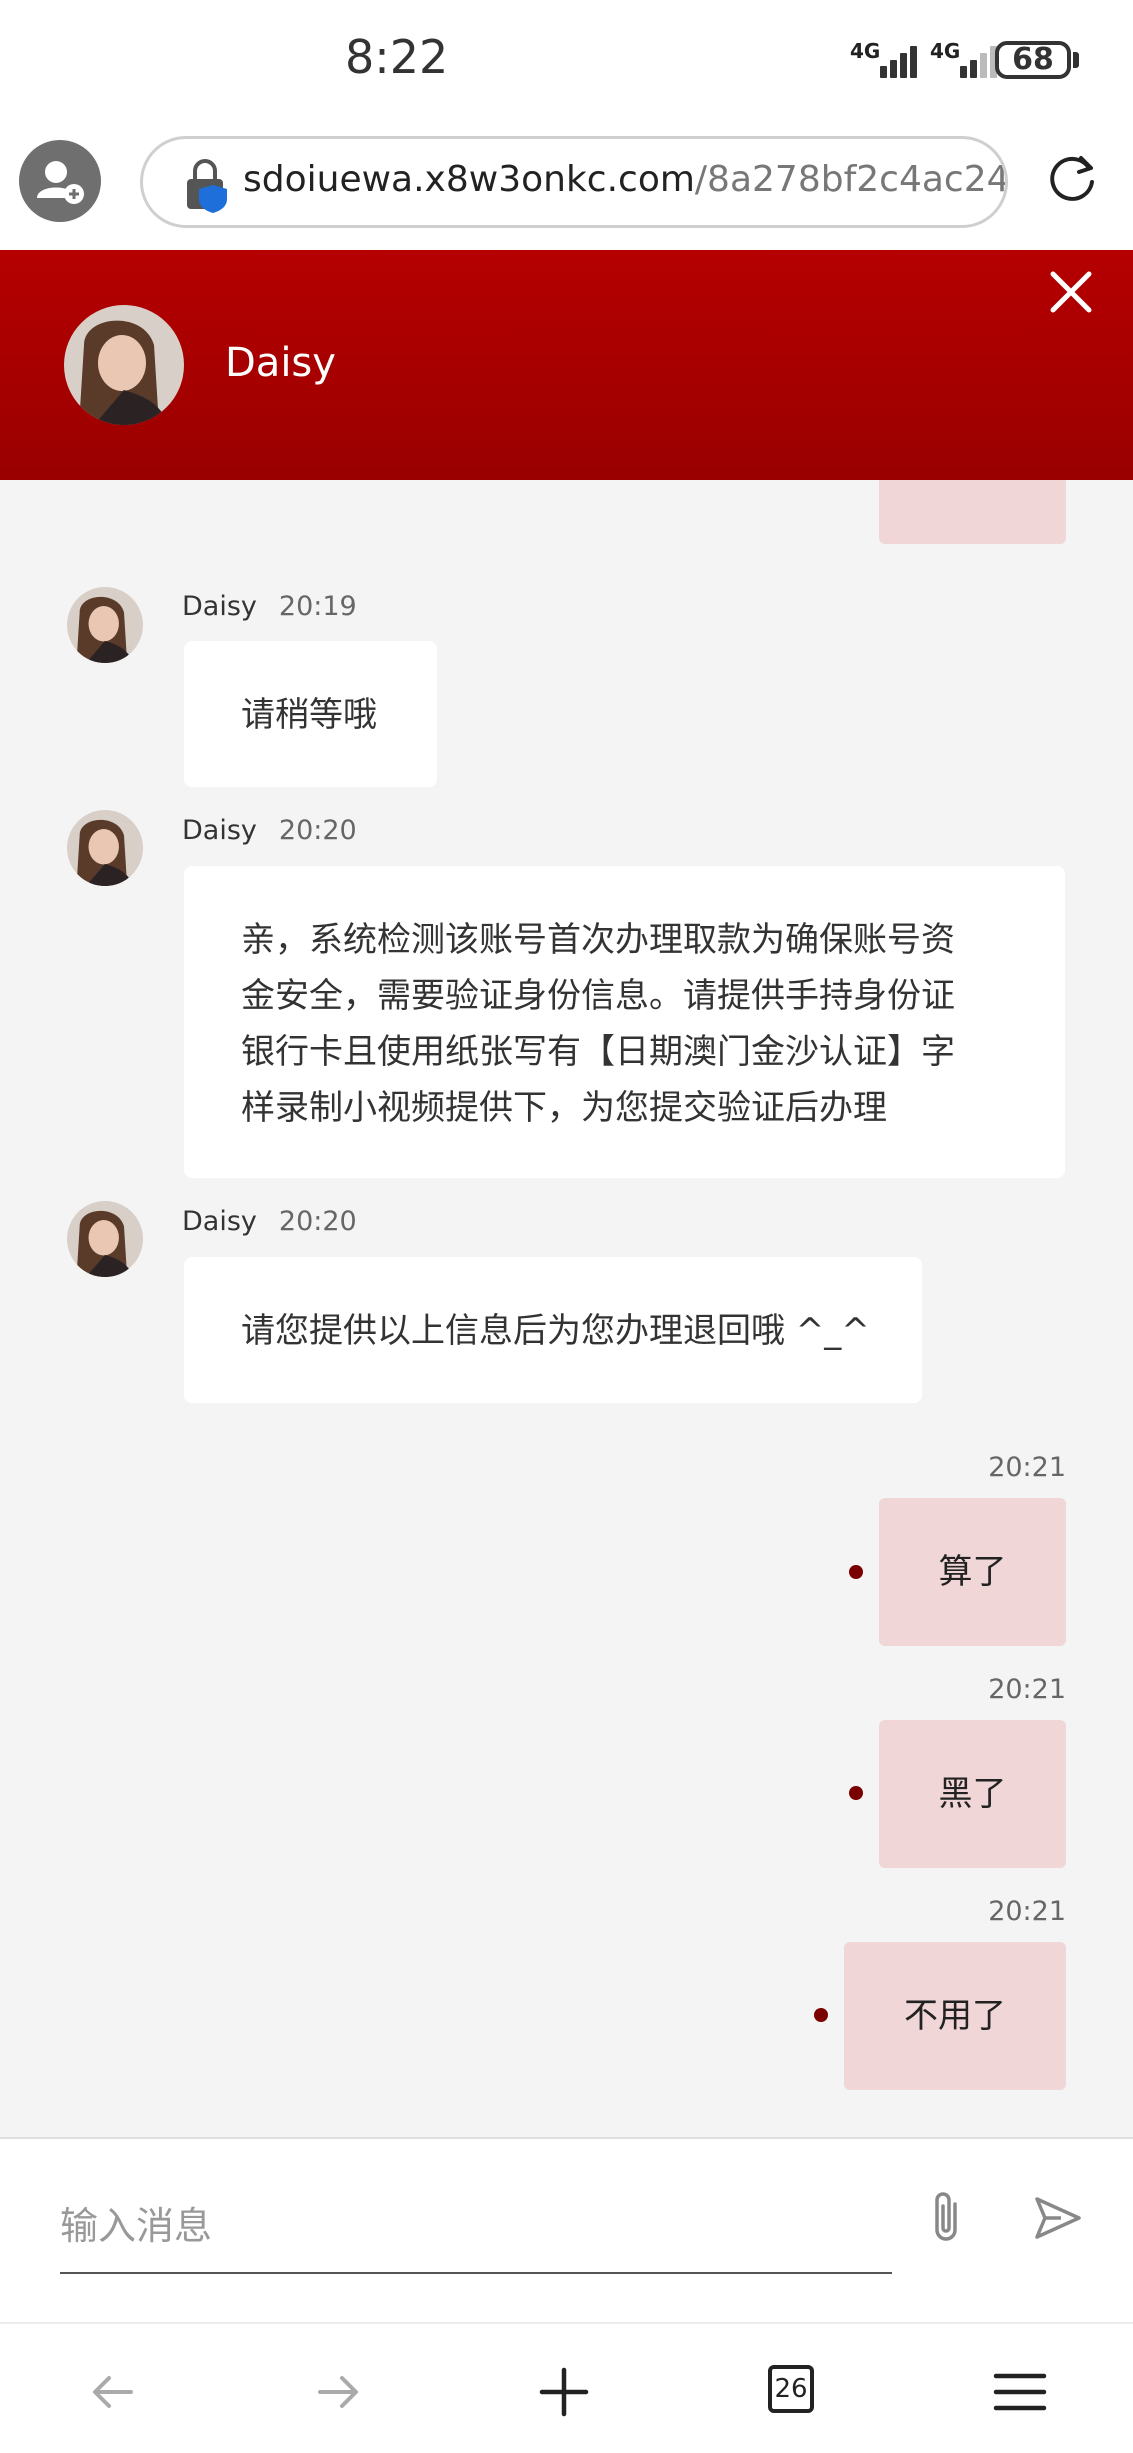 The width and height of the screenshot is (1133, 2453). I want to click on message-bubble-outgoing: 不用了, so click(955, 2016).